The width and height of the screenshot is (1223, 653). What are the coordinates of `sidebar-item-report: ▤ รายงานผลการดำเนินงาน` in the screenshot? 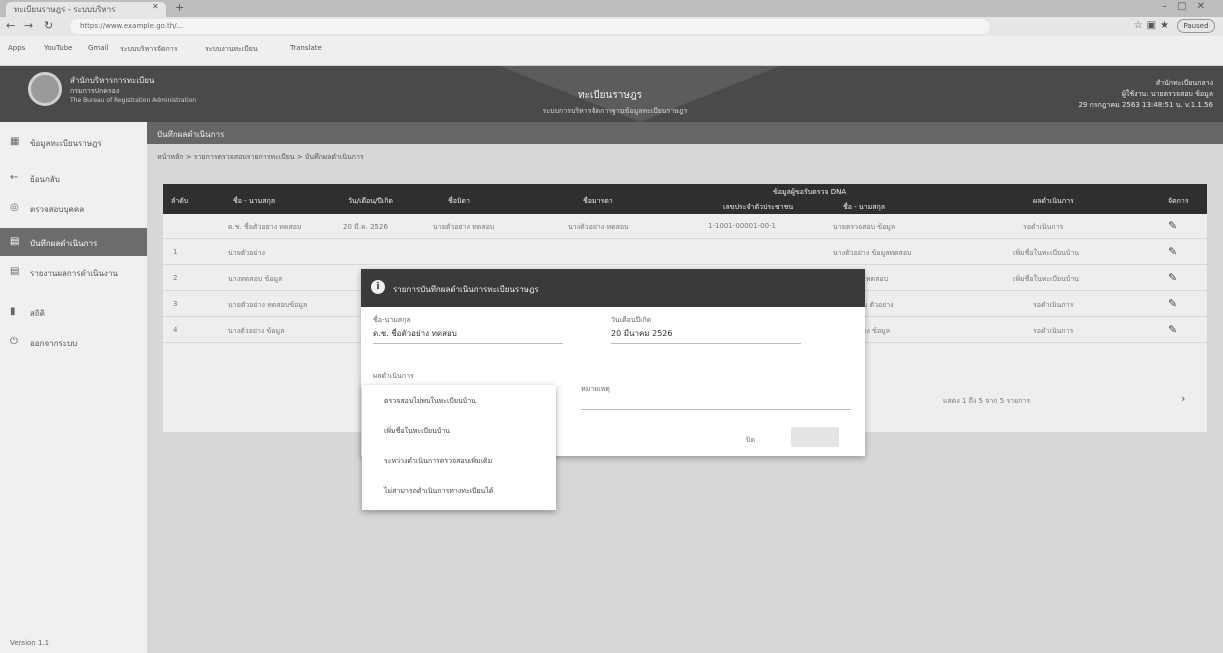 It's located at (73, 272).